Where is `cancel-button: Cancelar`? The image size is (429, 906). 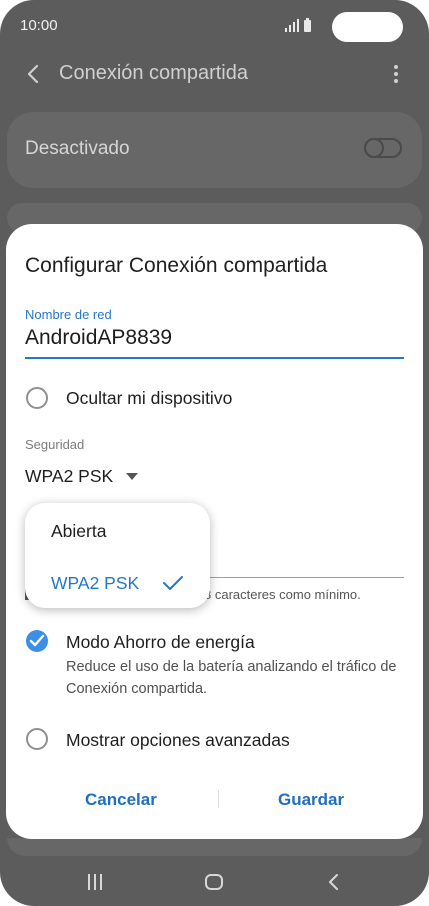
cancel-button: Cancelar is located at coordinates (121, 800).